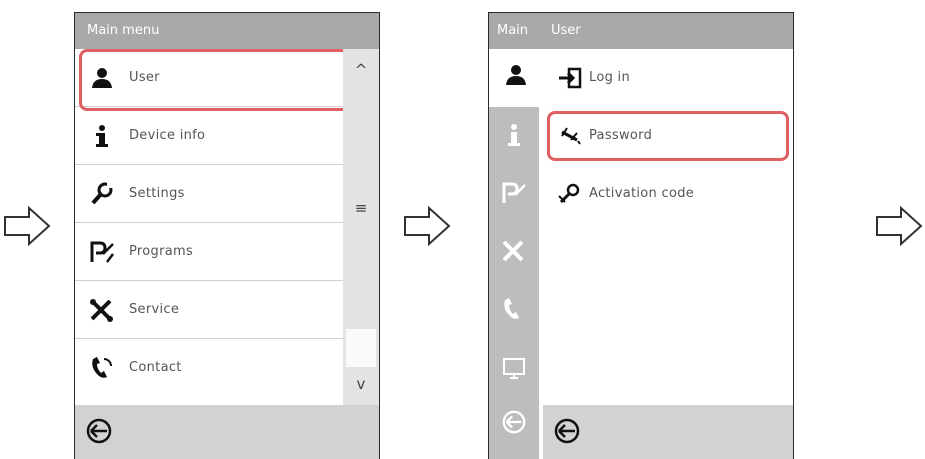 This screenshot has height=459, width=925. I want to click on user-icon, so click(516, 78).